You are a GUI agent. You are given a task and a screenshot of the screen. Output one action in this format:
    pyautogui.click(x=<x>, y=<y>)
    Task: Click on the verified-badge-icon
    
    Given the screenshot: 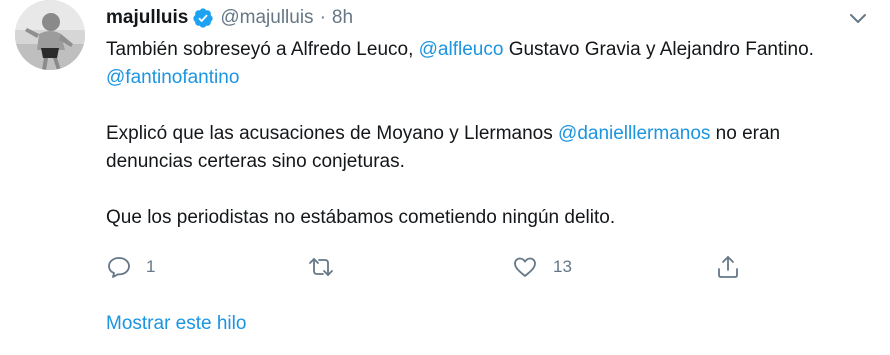 What is the action you would take?
    pyautogui.click(x=203, y=18)
    